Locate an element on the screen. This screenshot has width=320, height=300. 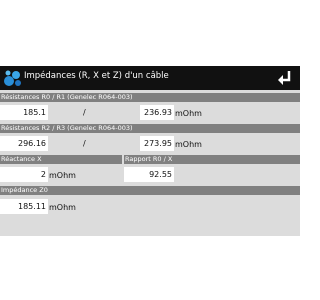
r2-input: 296.16 is located at coordinates (24, 143).